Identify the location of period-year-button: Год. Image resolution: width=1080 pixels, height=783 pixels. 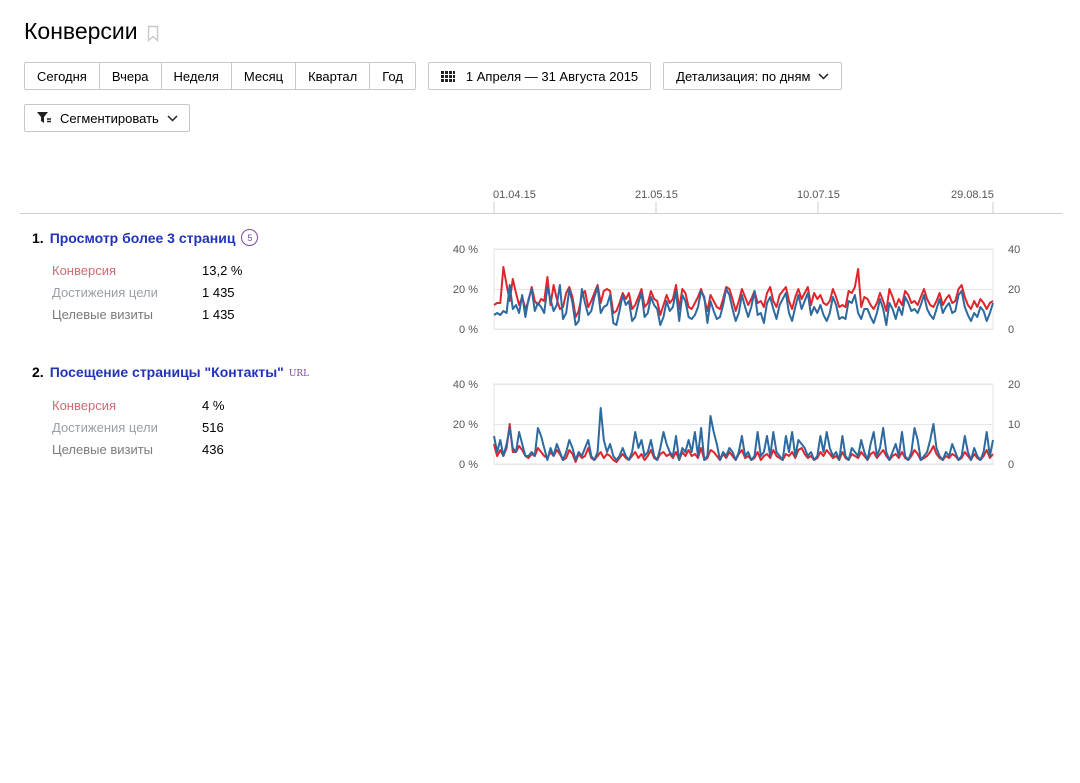
(392, 76).